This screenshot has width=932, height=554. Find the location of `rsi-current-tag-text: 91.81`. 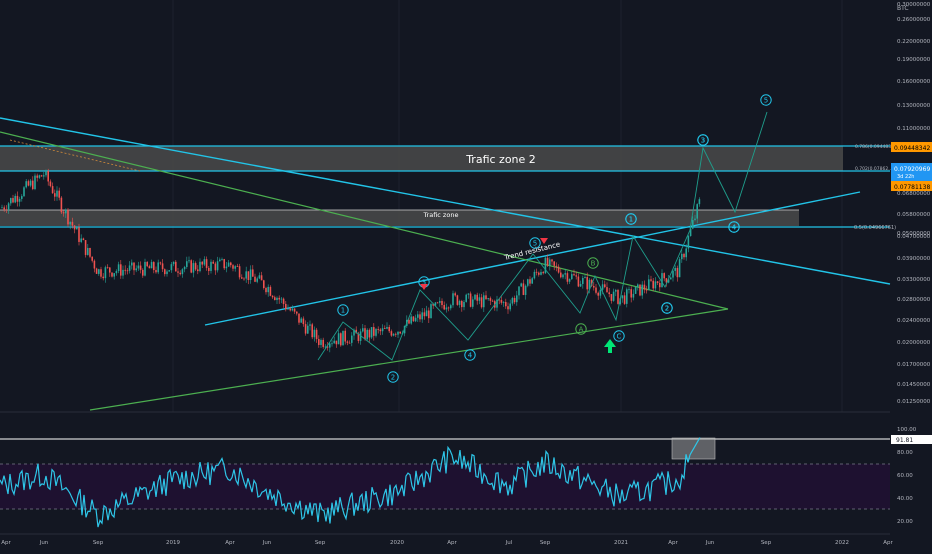

rsi-current-tag-text: 91.81 is located at coordinates (904, 440).